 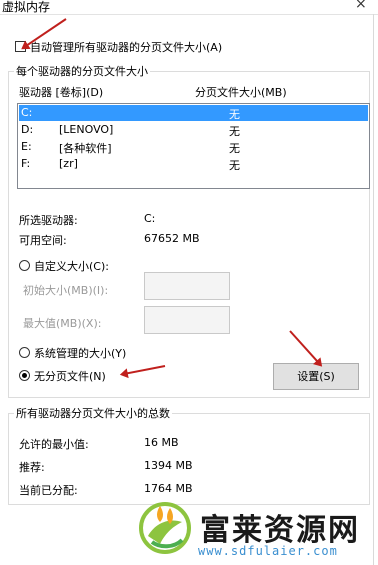 What do you see at coordinates (48, 490) in the screenshot?
I see `currently-allocated-label: 当前已分配:` at bounding box center [48, 490].